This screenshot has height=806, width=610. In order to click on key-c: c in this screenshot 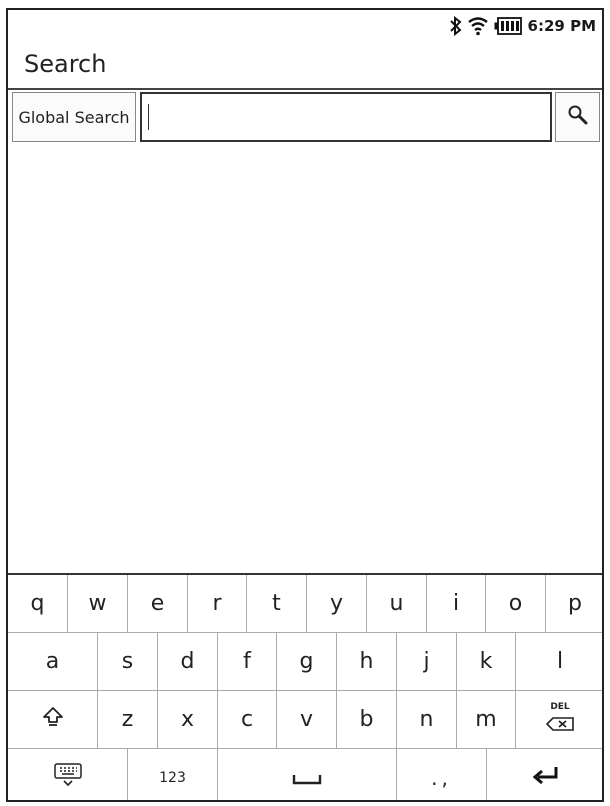, I will do `click(247, 720)`.